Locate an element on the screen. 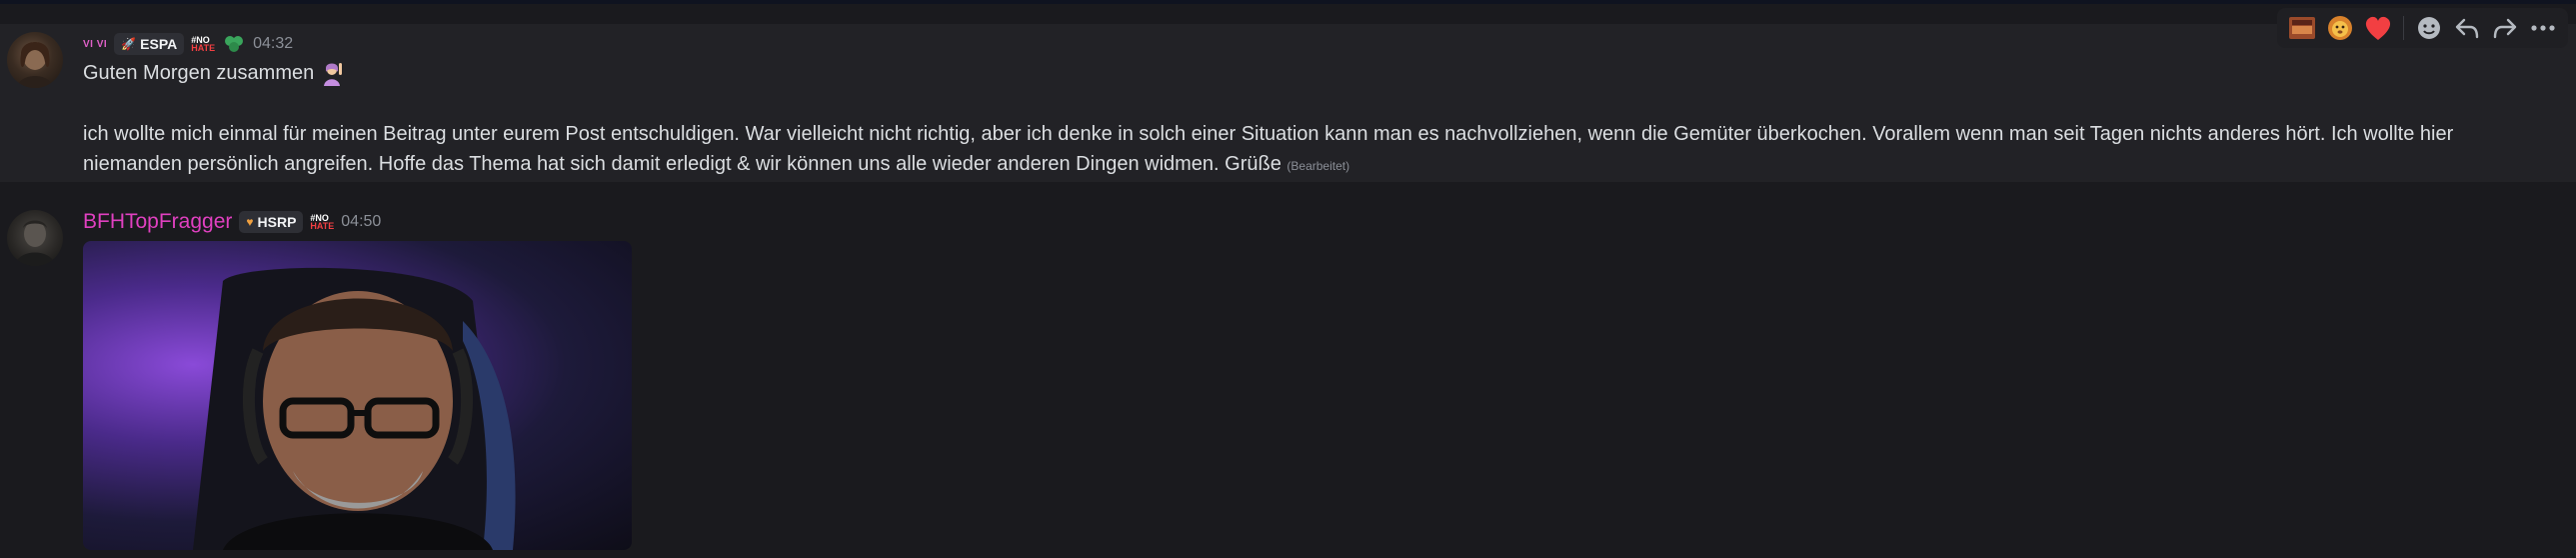 This screenshot has width=2576, height=558. guild-tag: ♥ HSRP is located at coordinates (271, 222).